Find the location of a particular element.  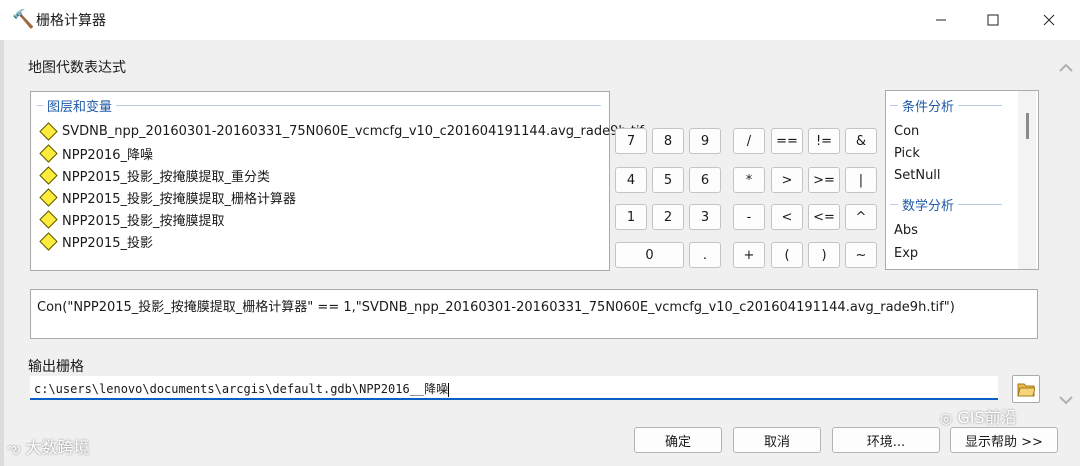

calc-button-equal: == is located at coordinates (787, 141).